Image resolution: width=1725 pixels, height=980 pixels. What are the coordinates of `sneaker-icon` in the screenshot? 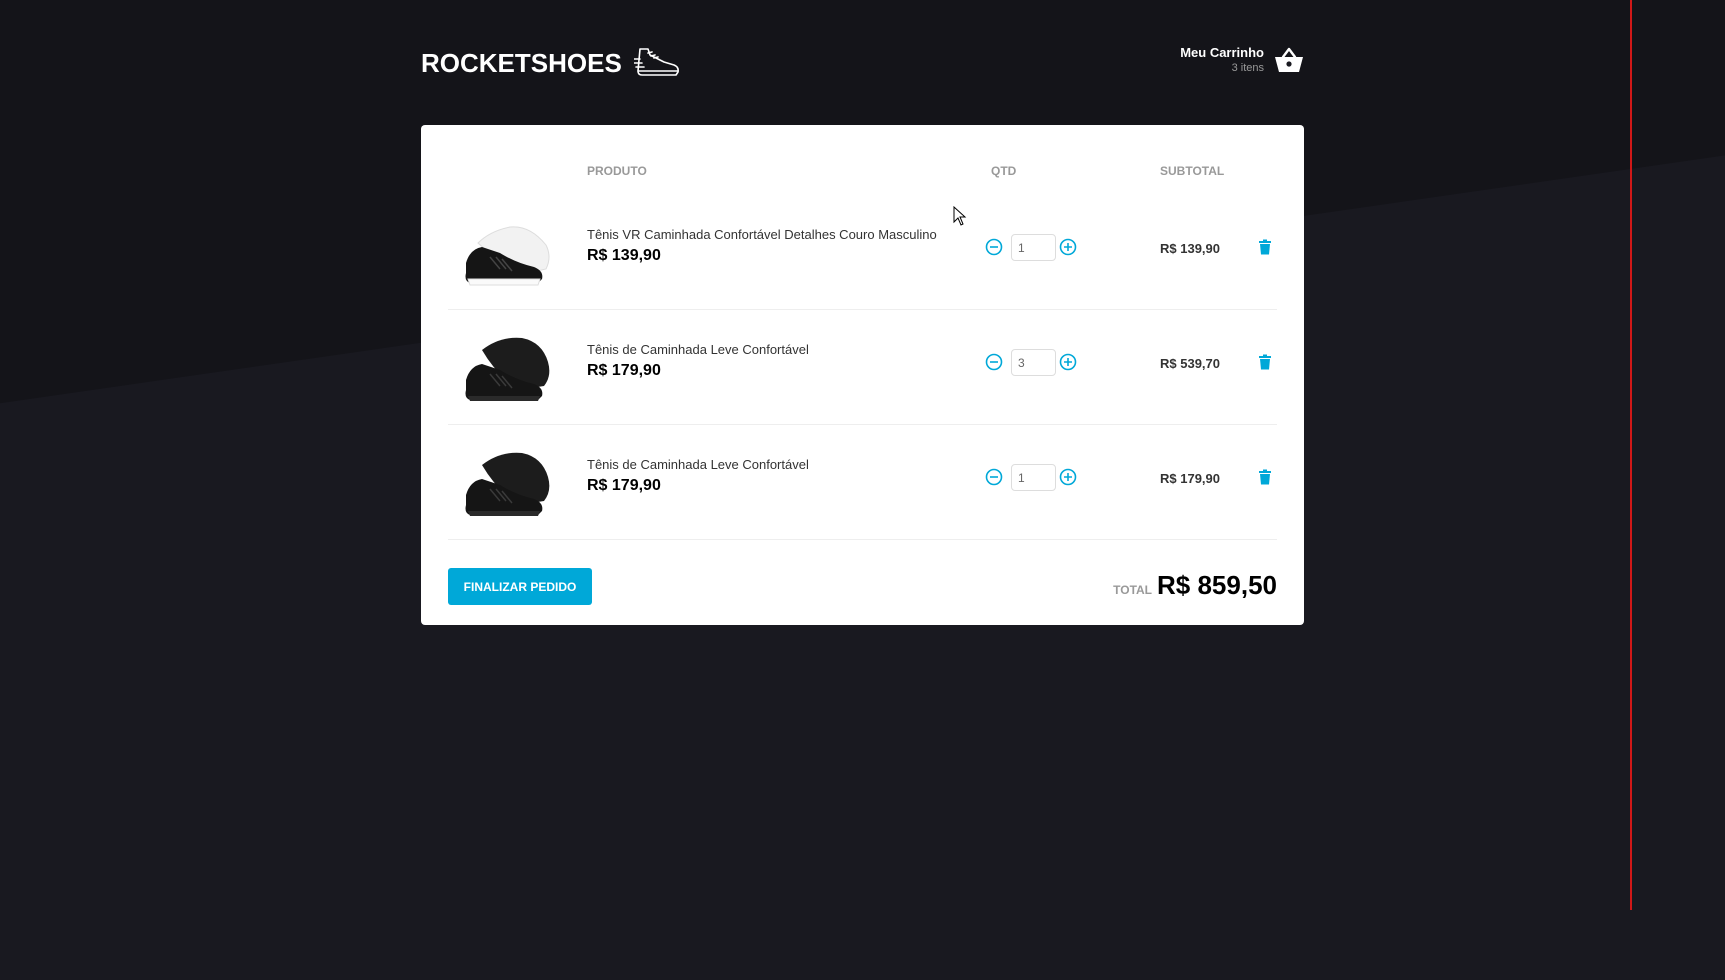 It's located at (656, 62).